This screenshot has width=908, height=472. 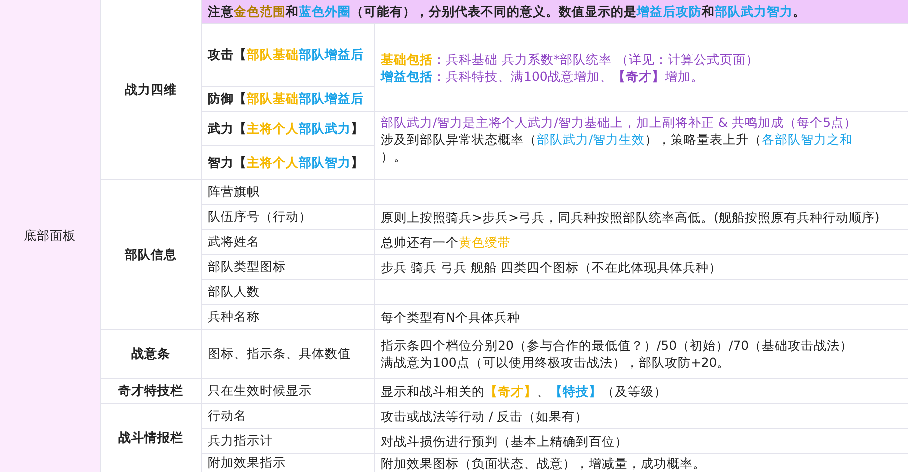 I want to click on table-cell: 兵力指示计, so click(x=288, y=441).